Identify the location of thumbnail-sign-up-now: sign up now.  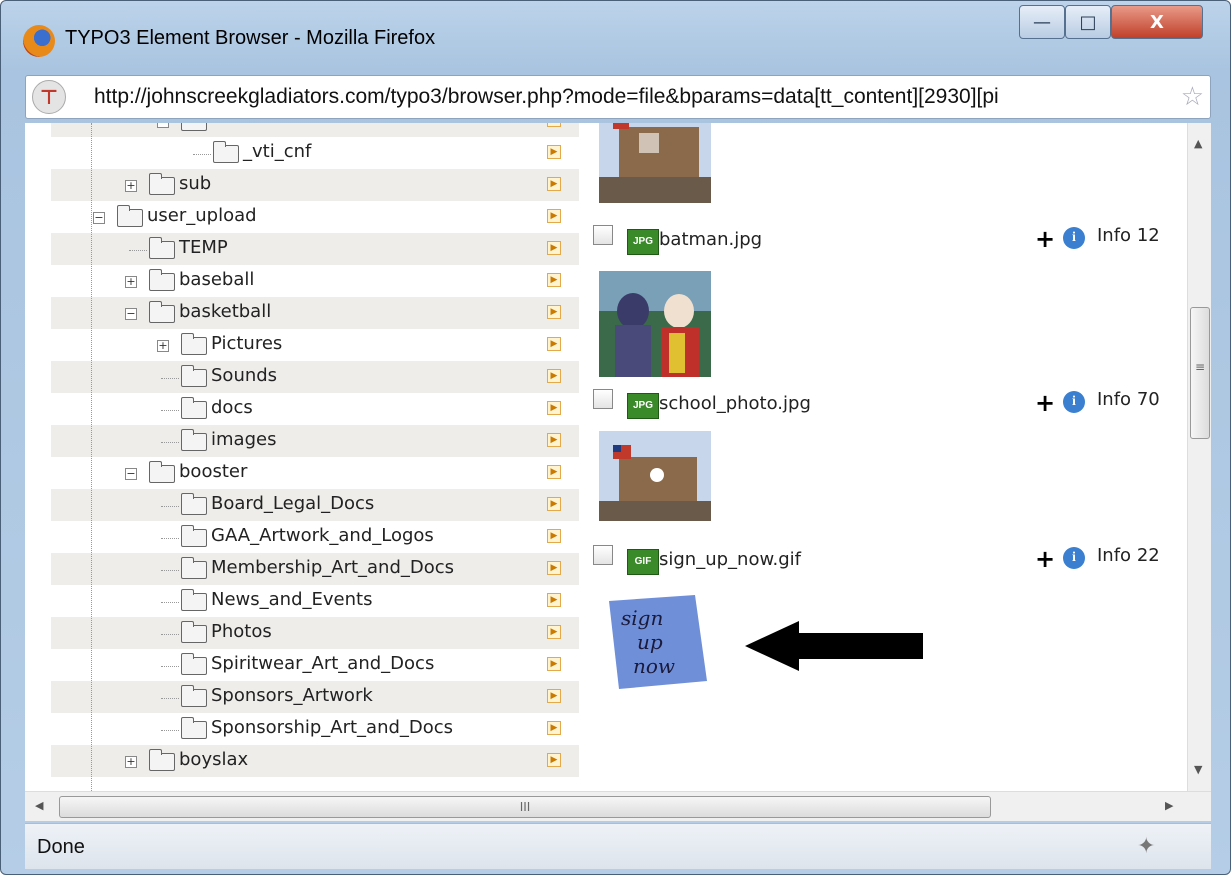
(655, 642).